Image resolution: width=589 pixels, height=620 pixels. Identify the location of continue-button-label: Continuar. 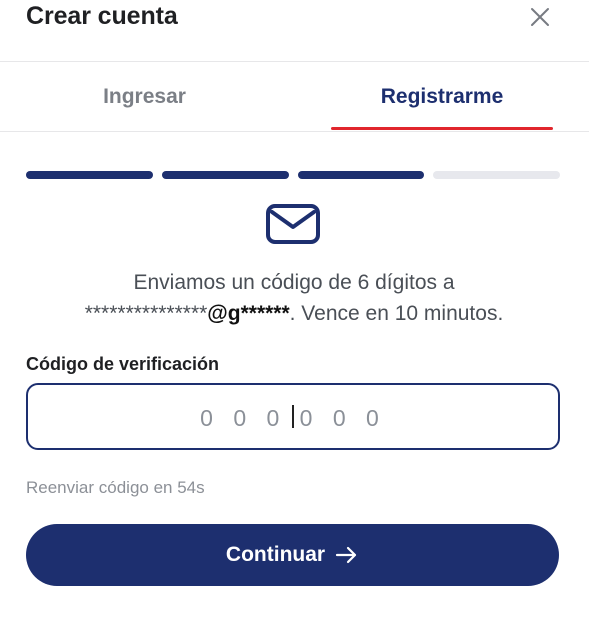
(275, 554).